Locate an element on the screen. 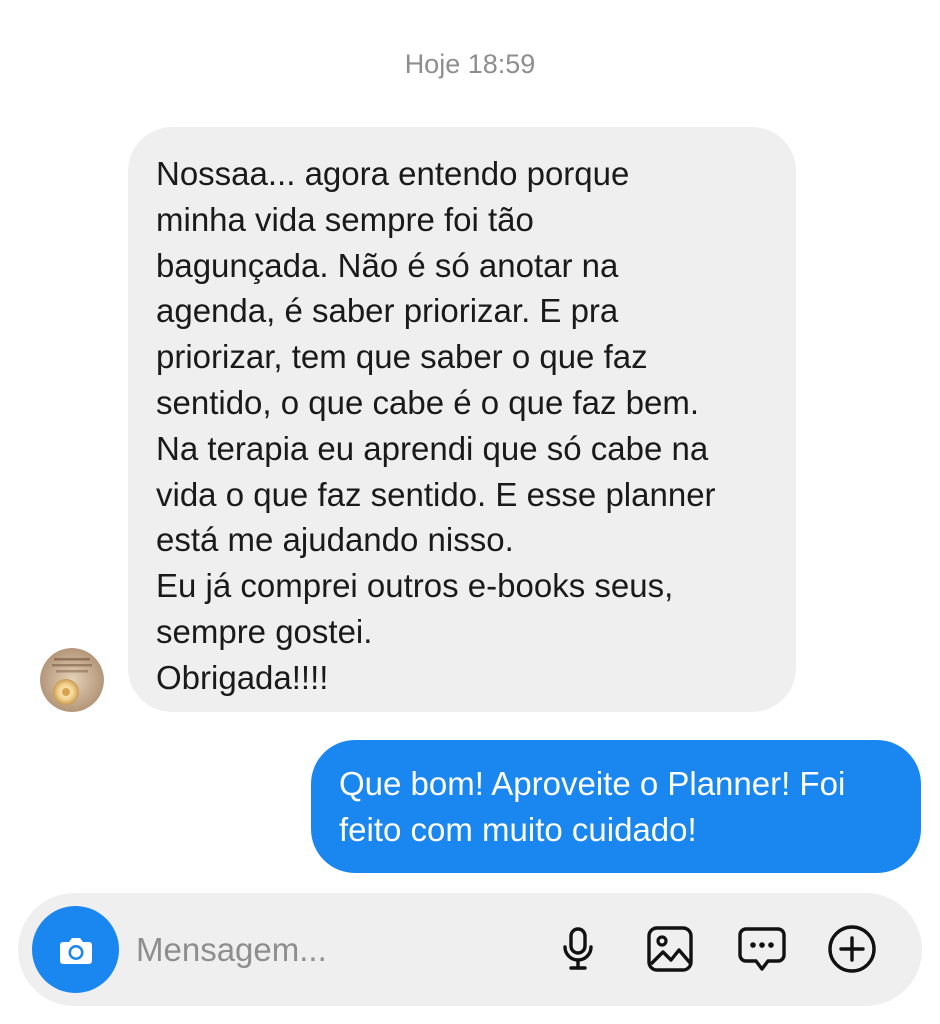 The image size is (940, 1024). avatar-image is located at coordinates (72, 680).